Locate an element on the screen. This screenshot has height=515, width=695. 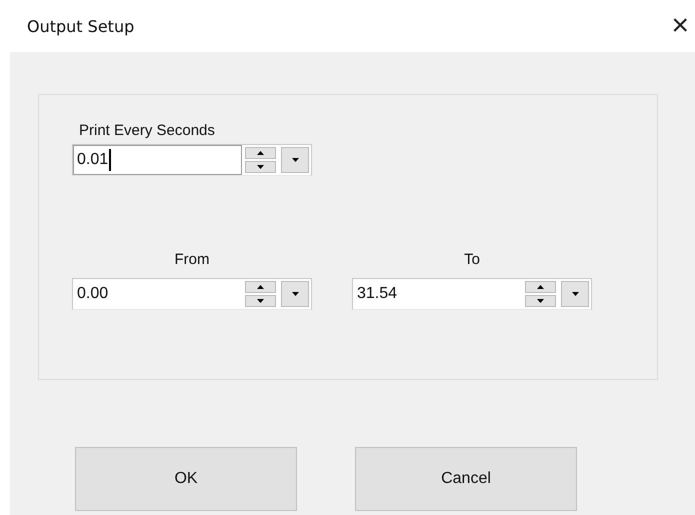
field-label: From is located at coordinates (192, 259).